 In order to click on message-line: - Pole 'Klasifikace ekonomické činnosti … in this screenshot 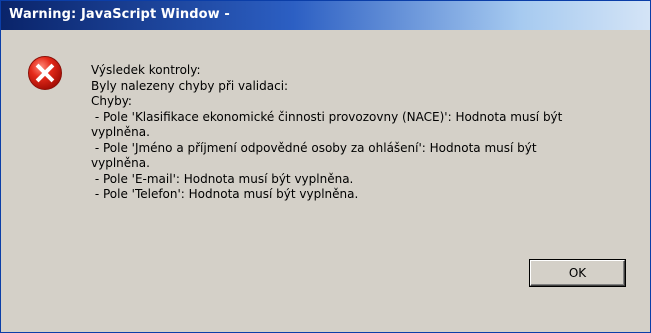, I will do `click(327, 116)`.